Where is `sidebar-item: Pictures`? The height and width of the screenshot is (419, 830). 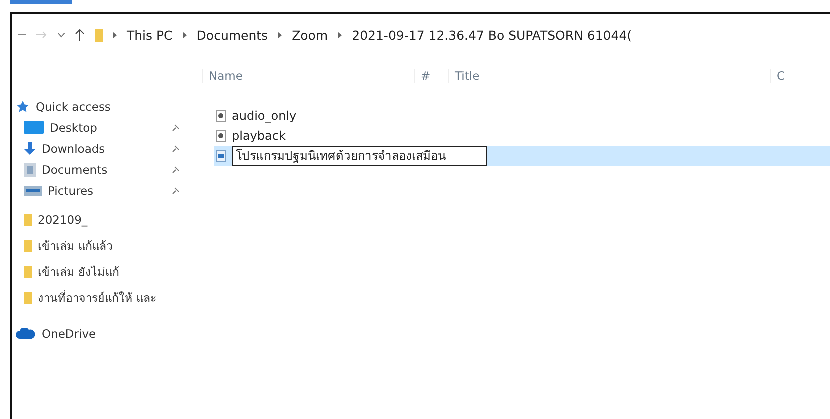 sidebar-item: Pictures is located at coordinates (107, 190).